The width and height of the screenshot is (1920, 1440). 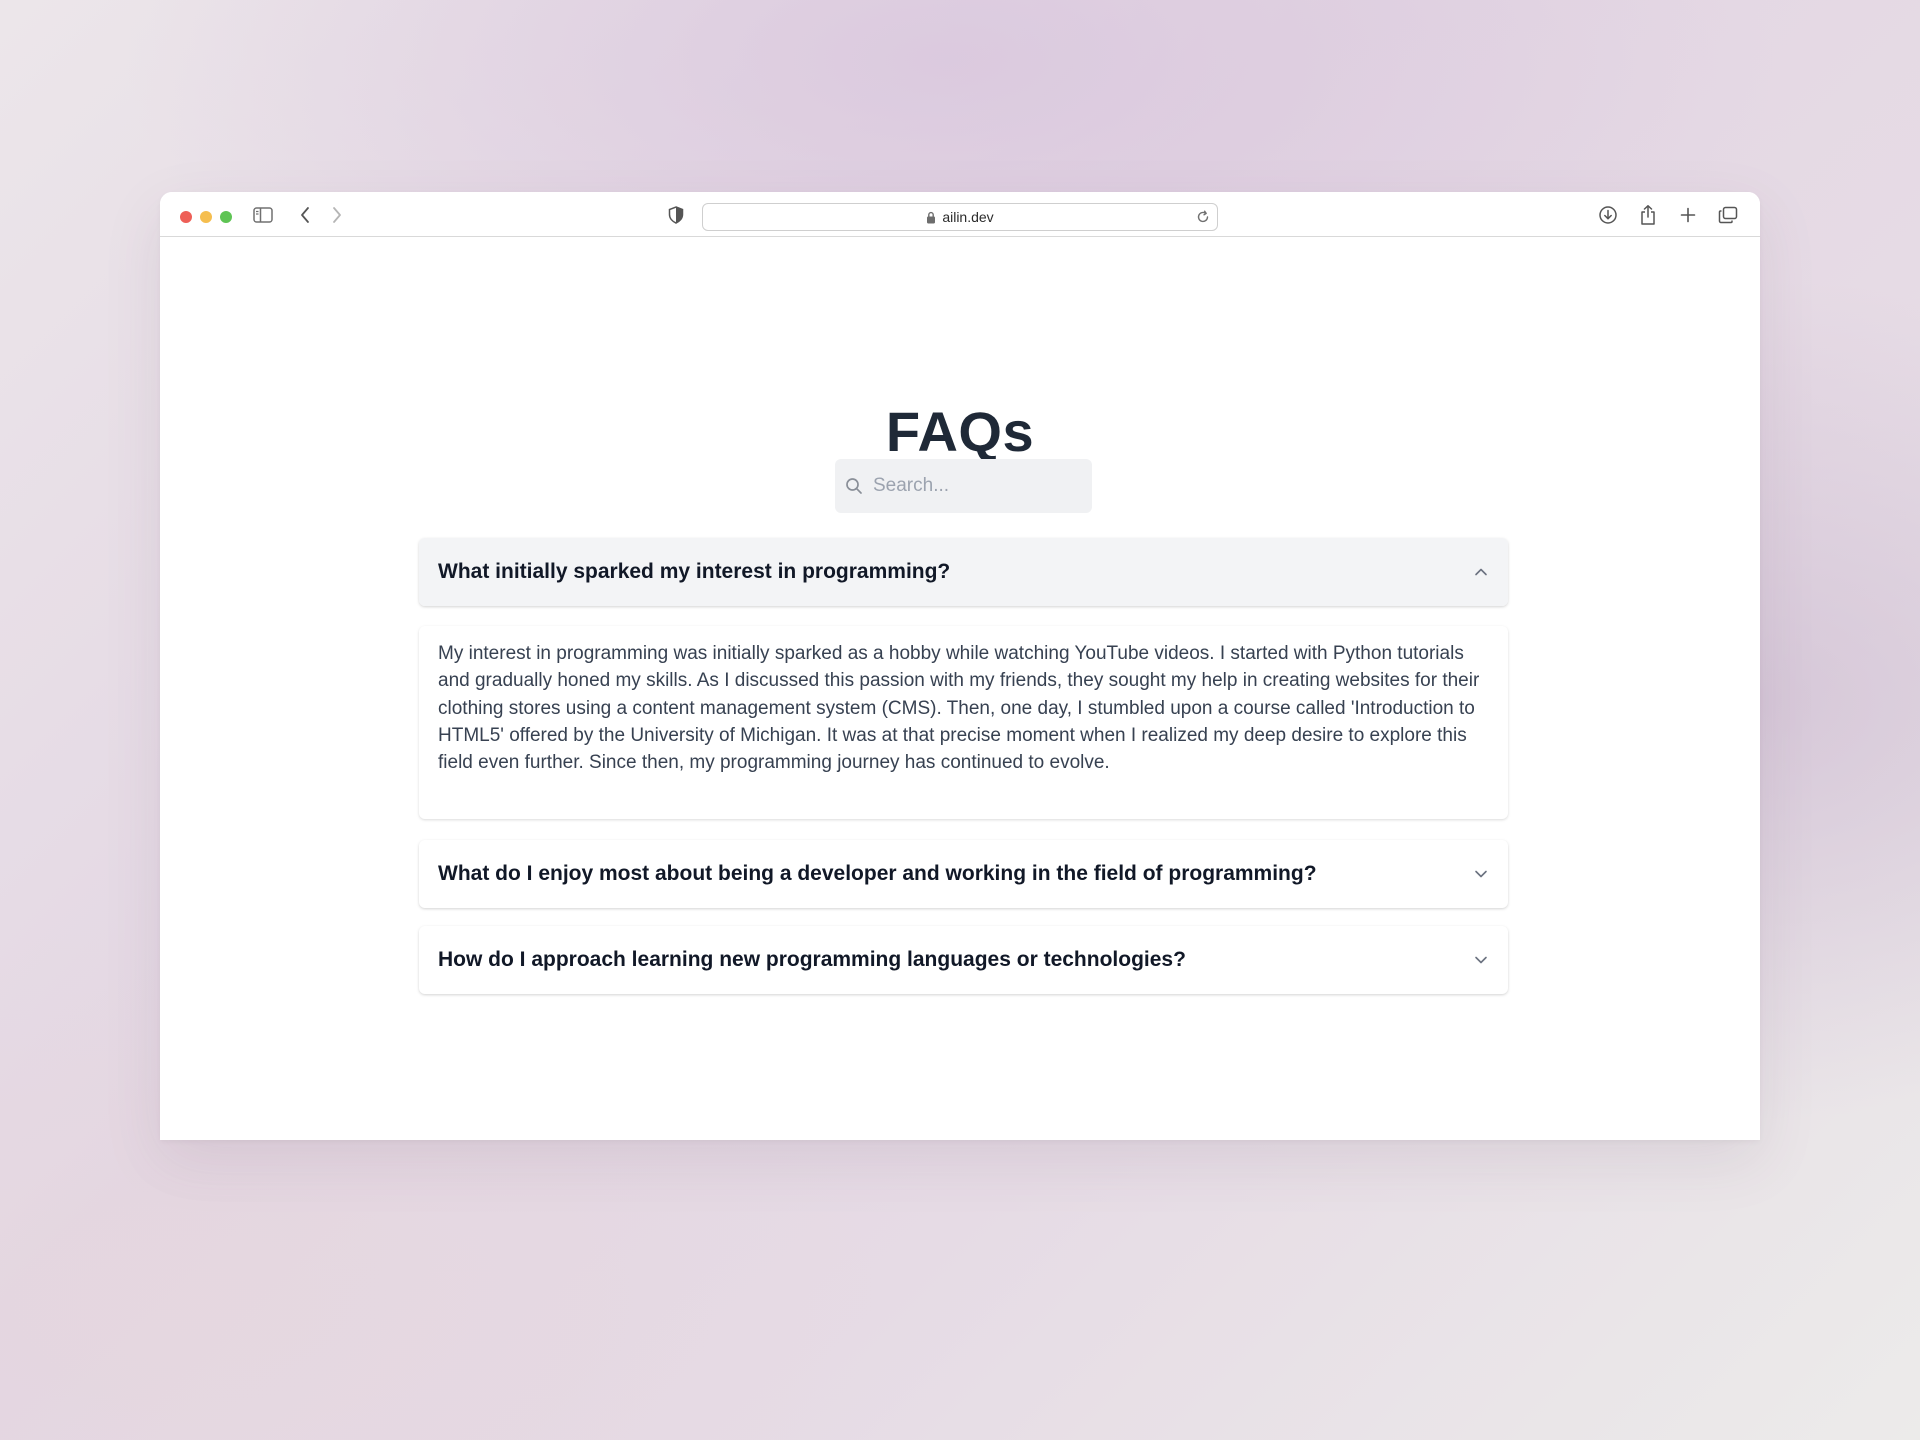 I want to click on chevron-right-icon, so click(x=337, y=215).